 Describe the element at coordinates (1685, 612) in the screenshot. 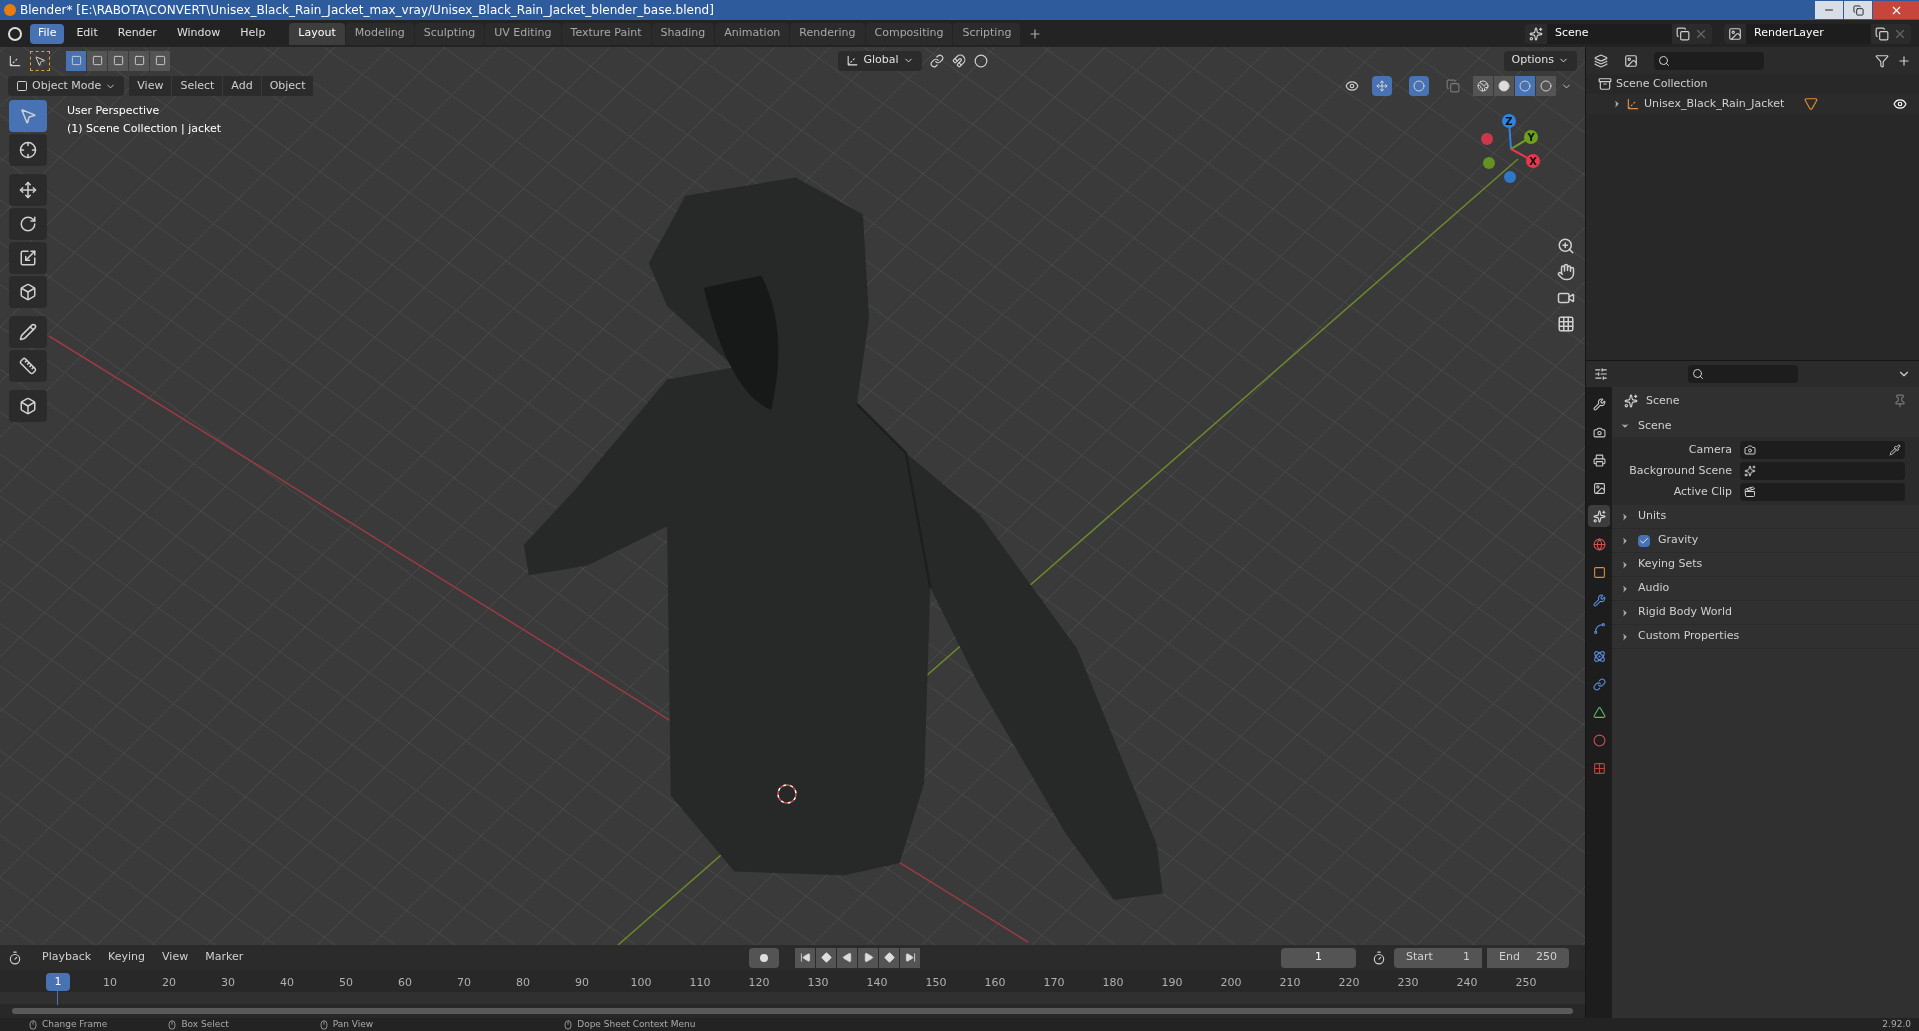

I see `section-title: Rigid Body World` at that location.